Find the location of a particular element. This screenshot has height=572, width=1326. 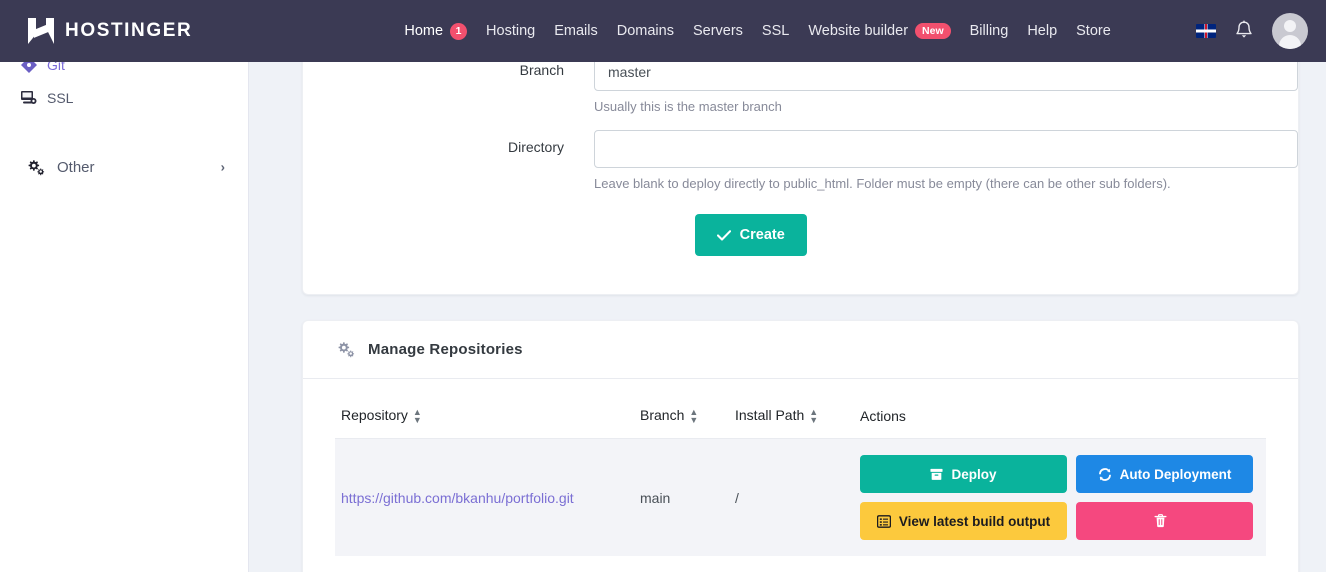

nav-label-home: Home is located at coordinates (424, 31).